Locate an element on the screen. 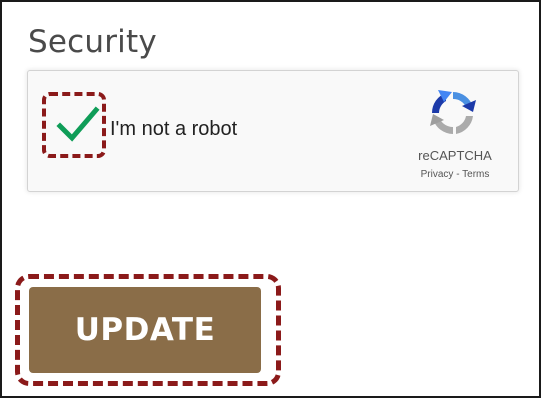  recaptcha-checkbox is located at coordinates (77, 125).